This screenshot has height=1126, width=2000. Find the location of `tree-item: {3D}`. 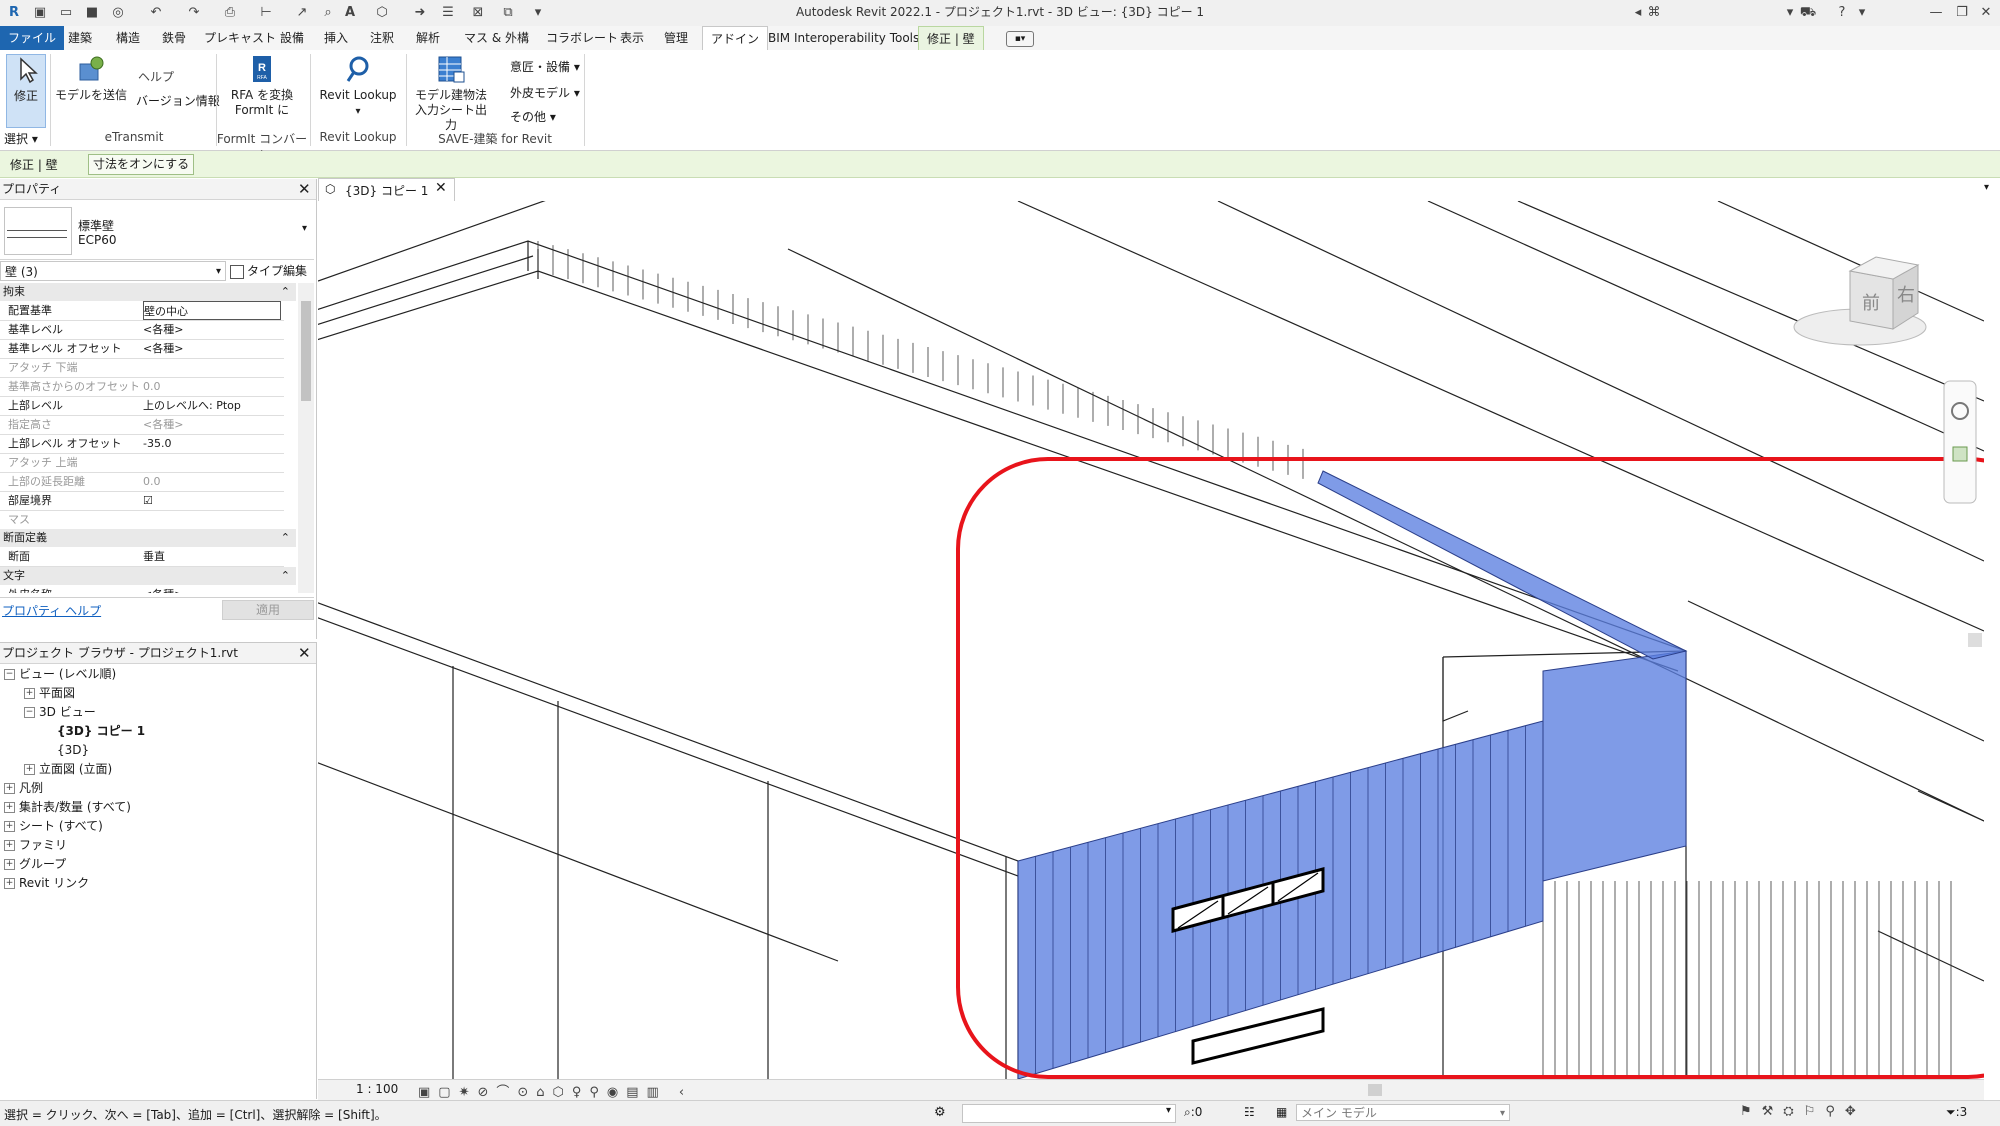

tree-item: {3D} is located at coordinates (154, 750).